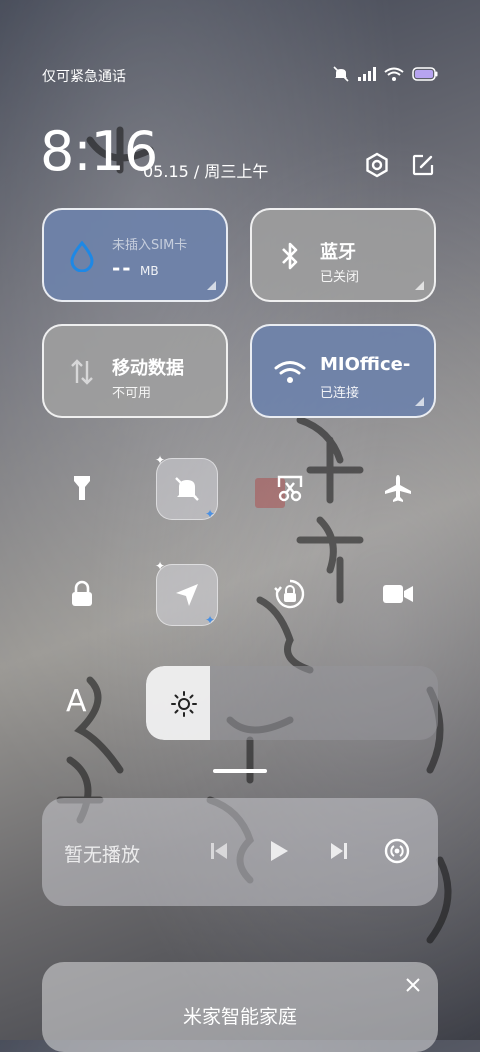 Image resolution: width=480 pixels, height=1052 pixels. Describe the element at coordinates (290, 256) in the screenshot. I see `bluetooth-icon` at that location.